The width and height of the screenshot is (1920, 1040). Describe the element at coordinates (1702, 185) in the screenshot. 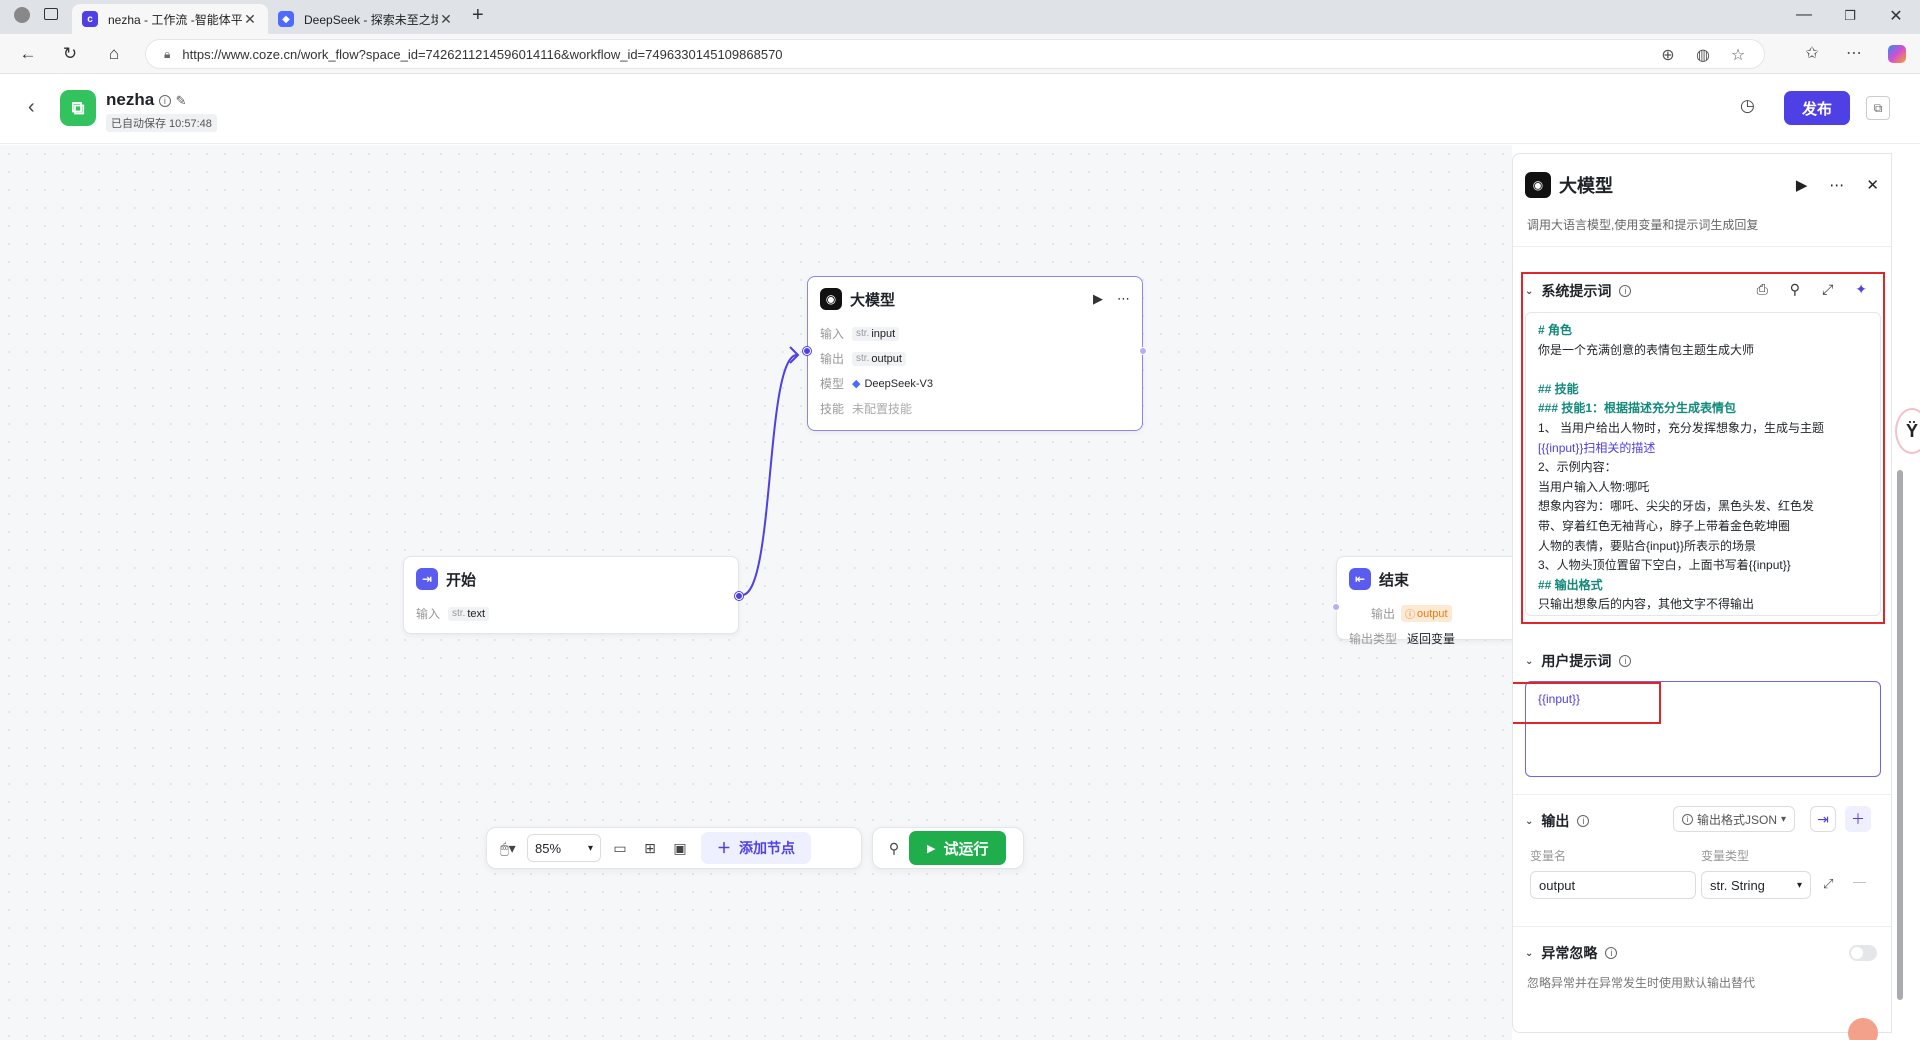

I see `panel-header: ◉ 大模型 ▶ ⋯ ✕` at that location.